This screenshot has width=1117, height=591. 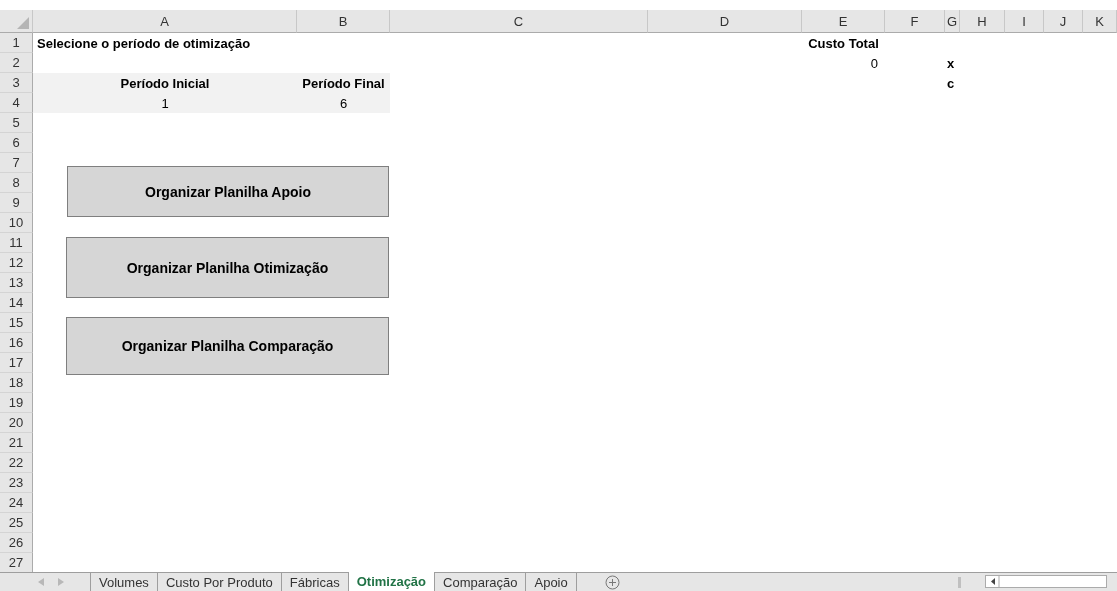 I want to click on row-header: 22, so click(x=16, y=463).